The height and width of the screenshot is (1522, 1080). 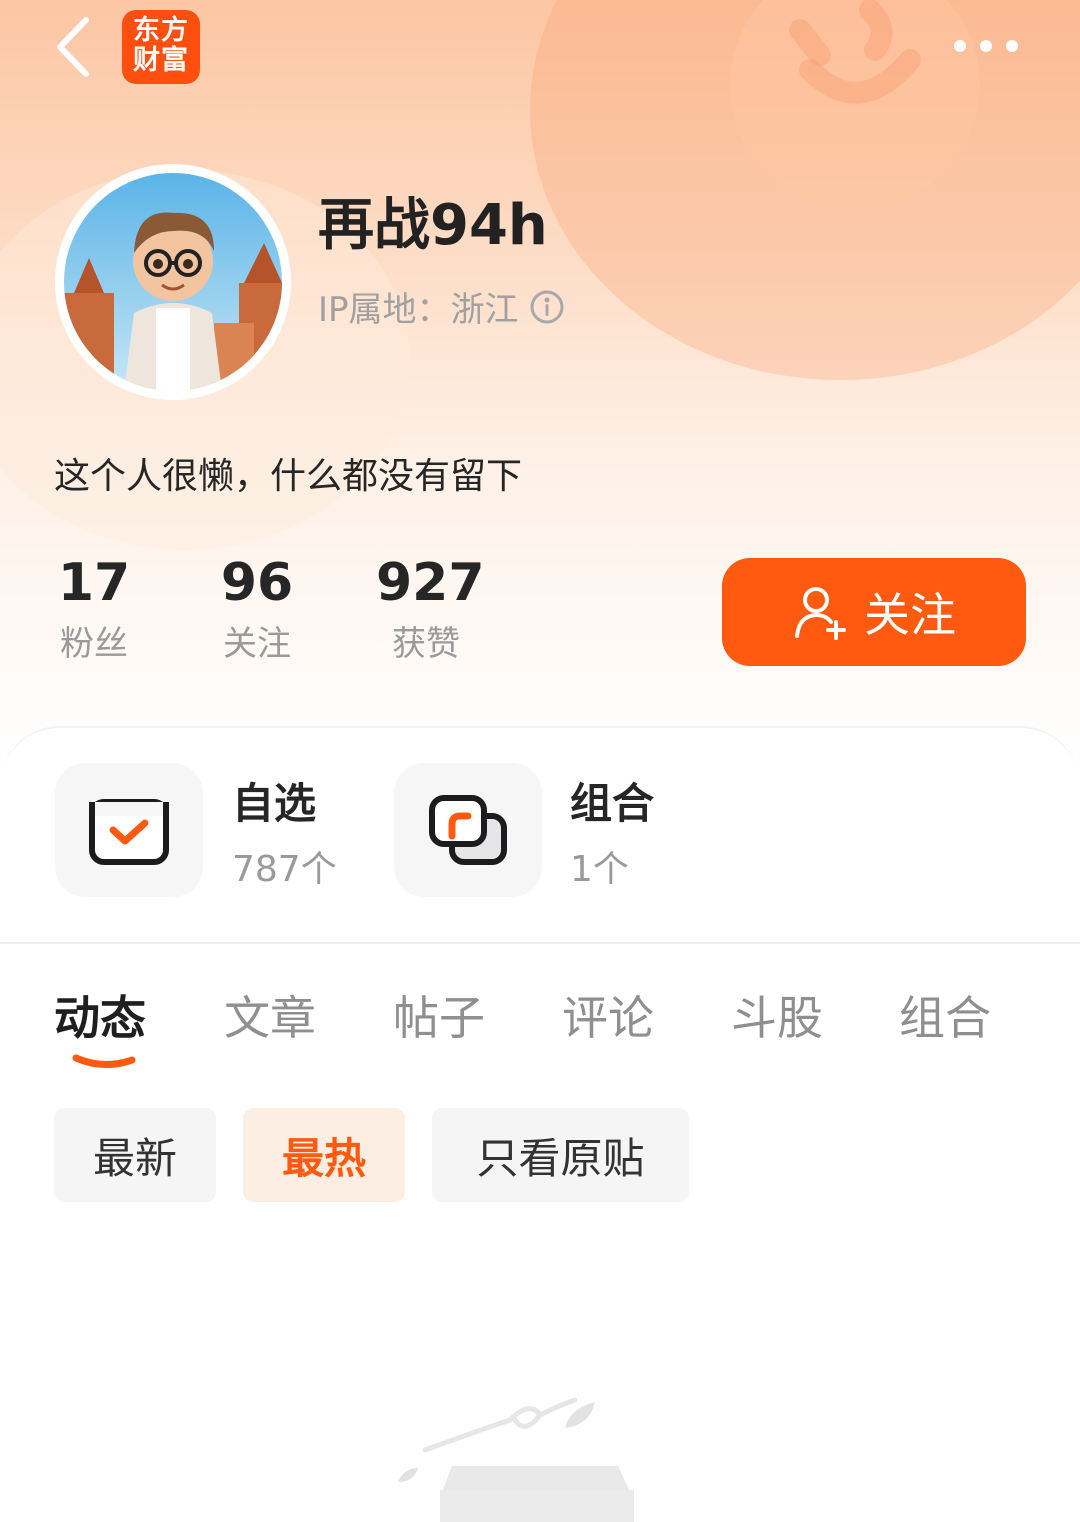 What do you see at coordinates (324, 1155) in the screenshot?
I see `filter-hottest: 最热` at bounding box center [324, 1155].